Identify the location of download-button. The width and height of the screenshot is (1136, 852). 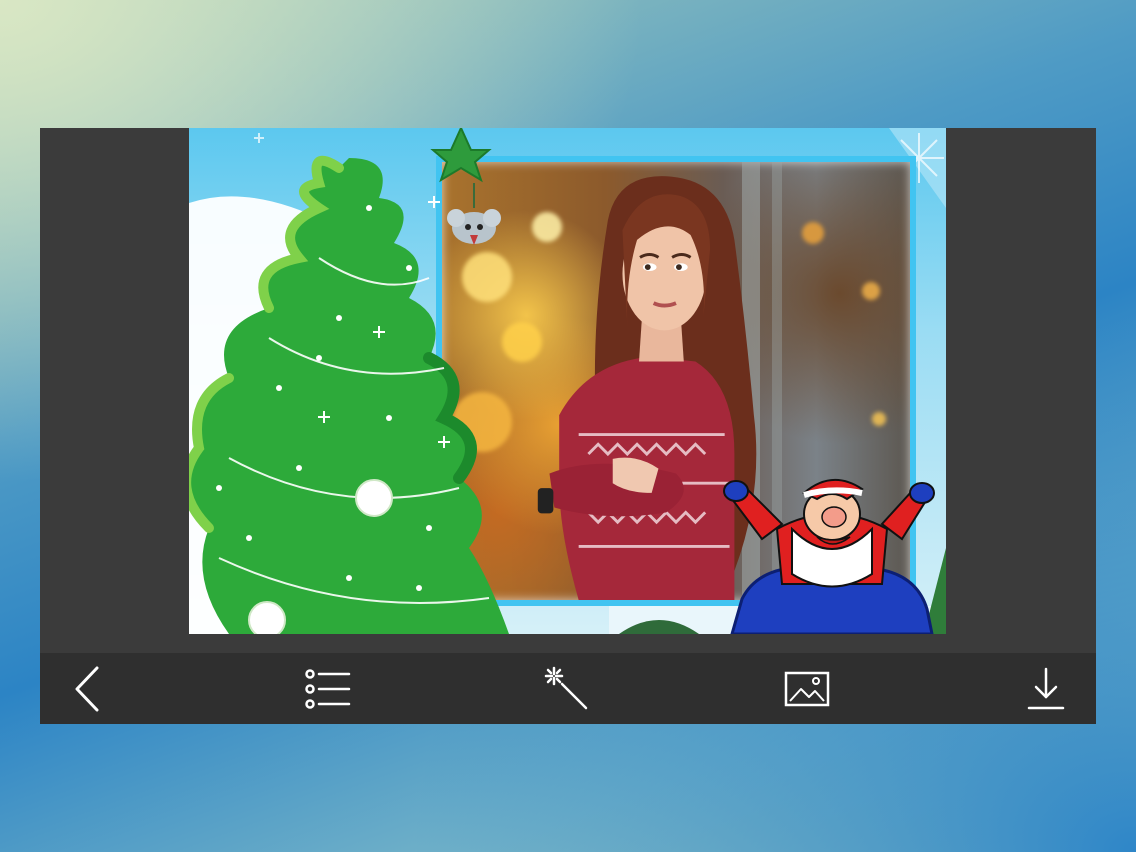
(1046, 689).